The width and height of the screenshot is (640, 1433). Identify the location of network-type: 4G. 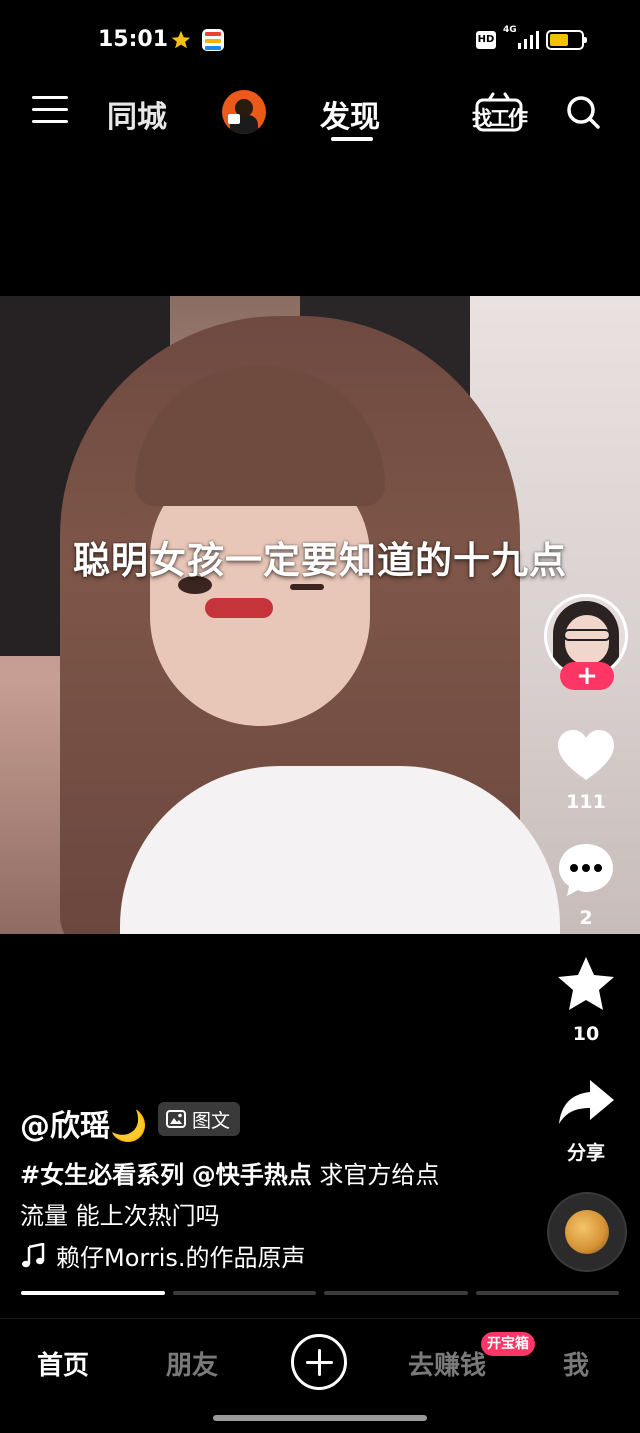
(510, 30).